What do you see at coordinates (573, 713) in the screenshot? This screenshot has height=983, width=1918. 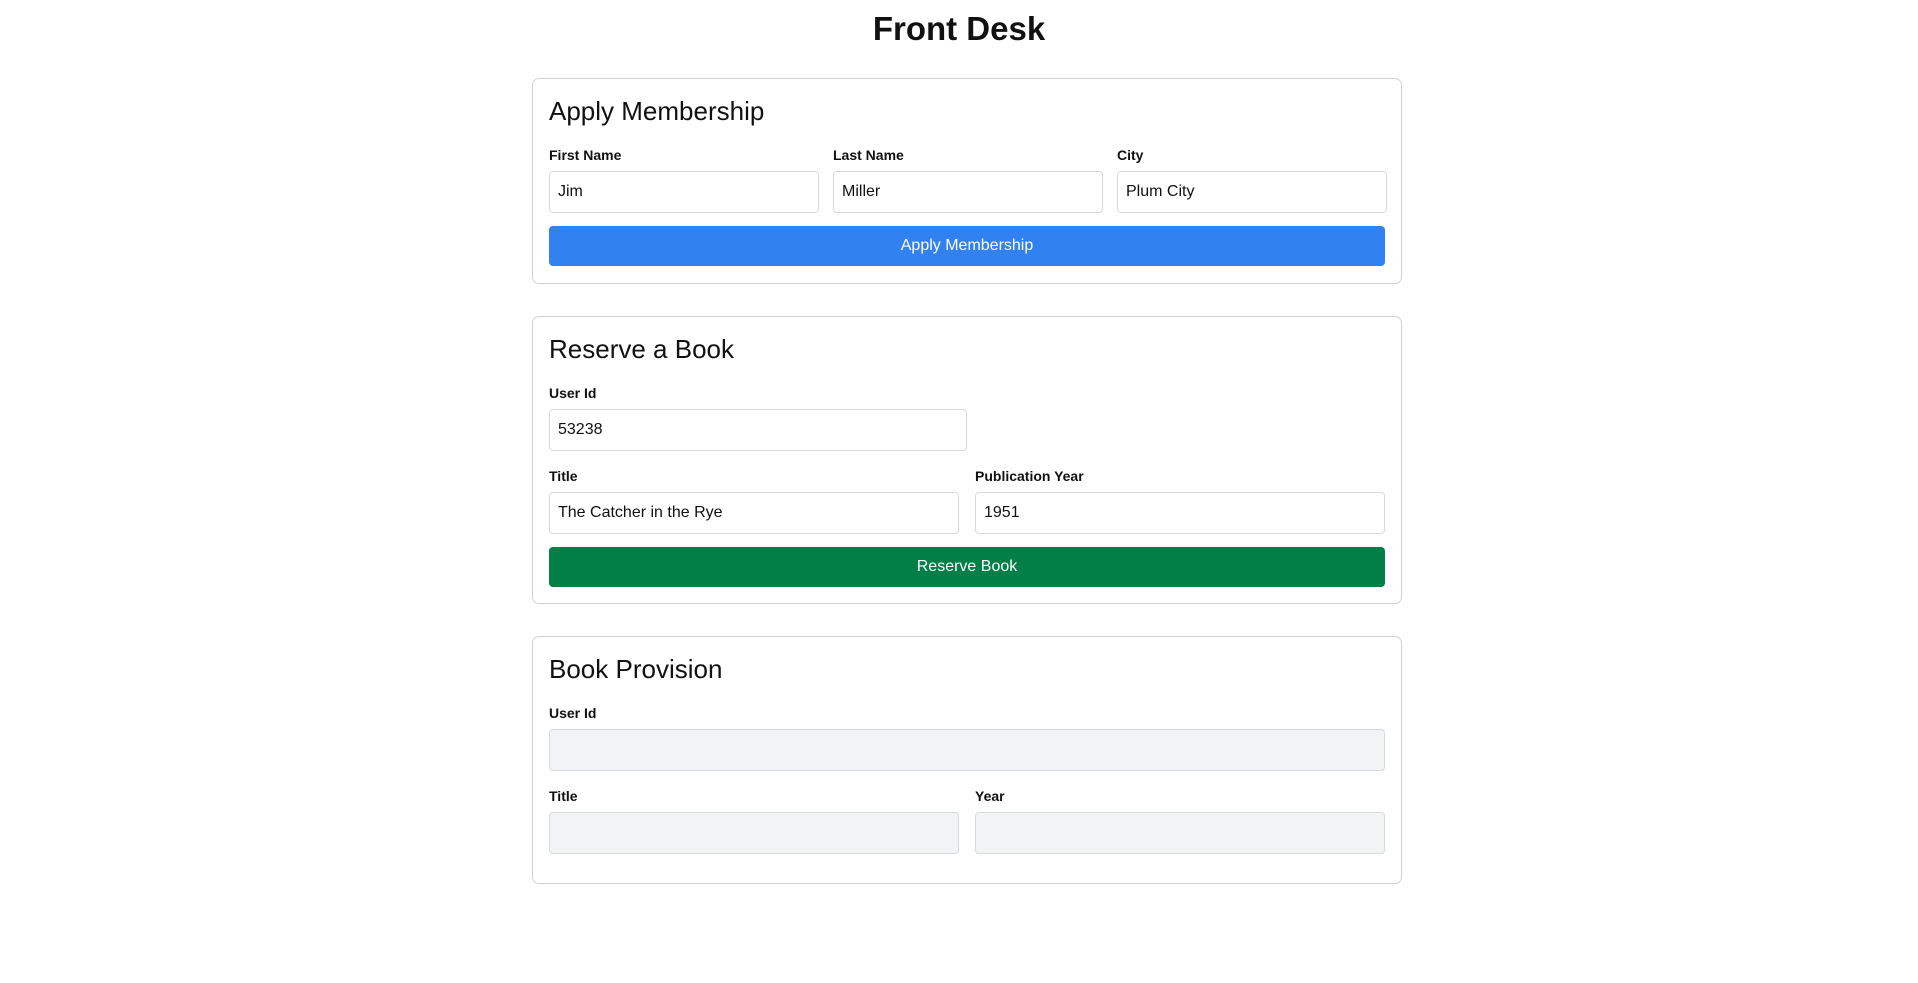 I see `provision-user-id-label: User Id` at bounding box center [573, 713].